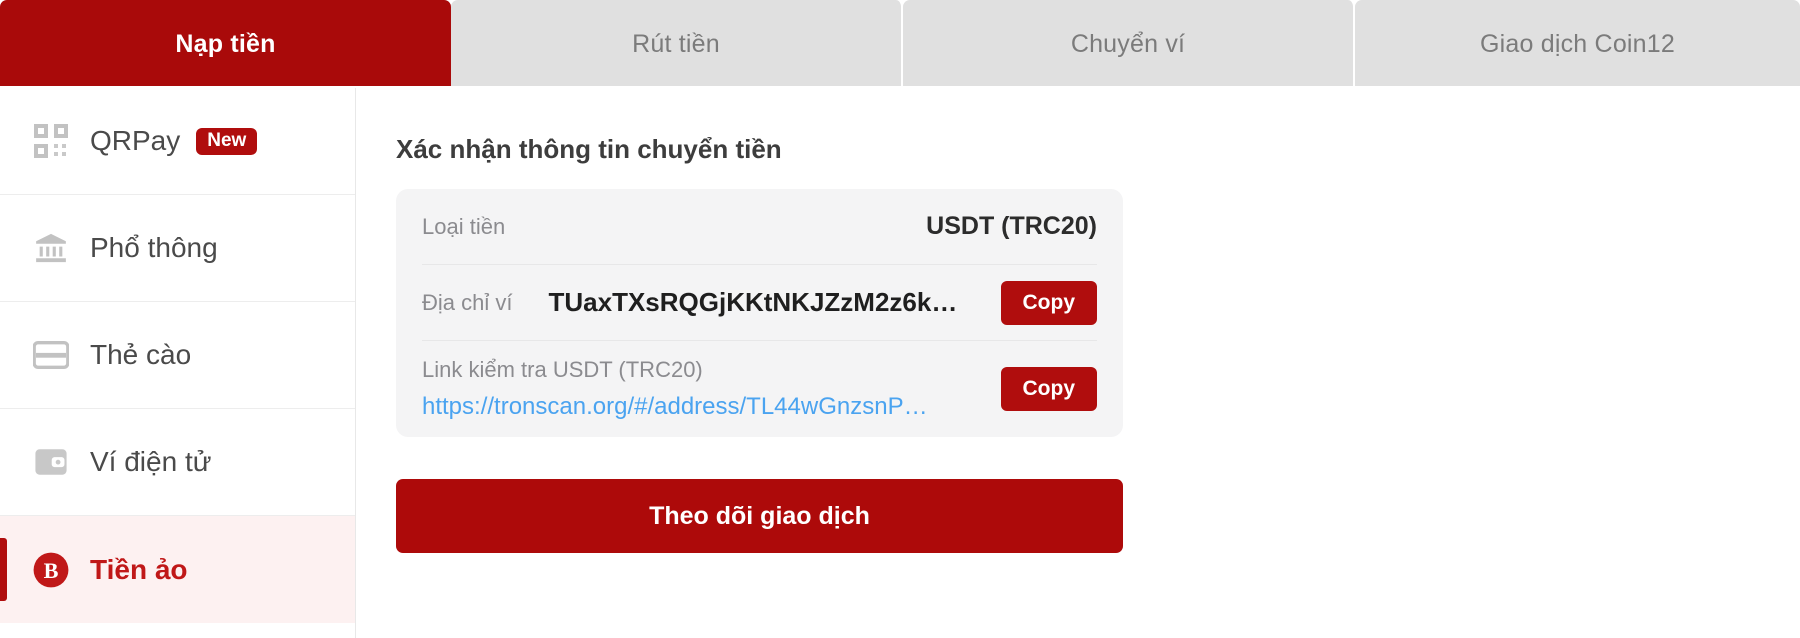  Describe the element at coordinates (1011, 226) in the screenshot. I see `currency-value: USDT (TRC20)` at that location.